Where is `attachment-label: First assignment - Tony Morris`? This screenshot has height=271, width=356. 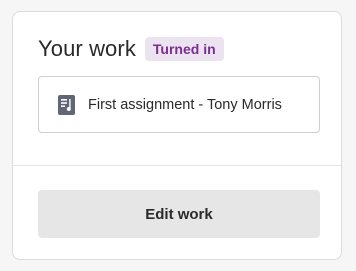 attachment-label: First assignment - Tony Morris is located at coordinates (185, 104).